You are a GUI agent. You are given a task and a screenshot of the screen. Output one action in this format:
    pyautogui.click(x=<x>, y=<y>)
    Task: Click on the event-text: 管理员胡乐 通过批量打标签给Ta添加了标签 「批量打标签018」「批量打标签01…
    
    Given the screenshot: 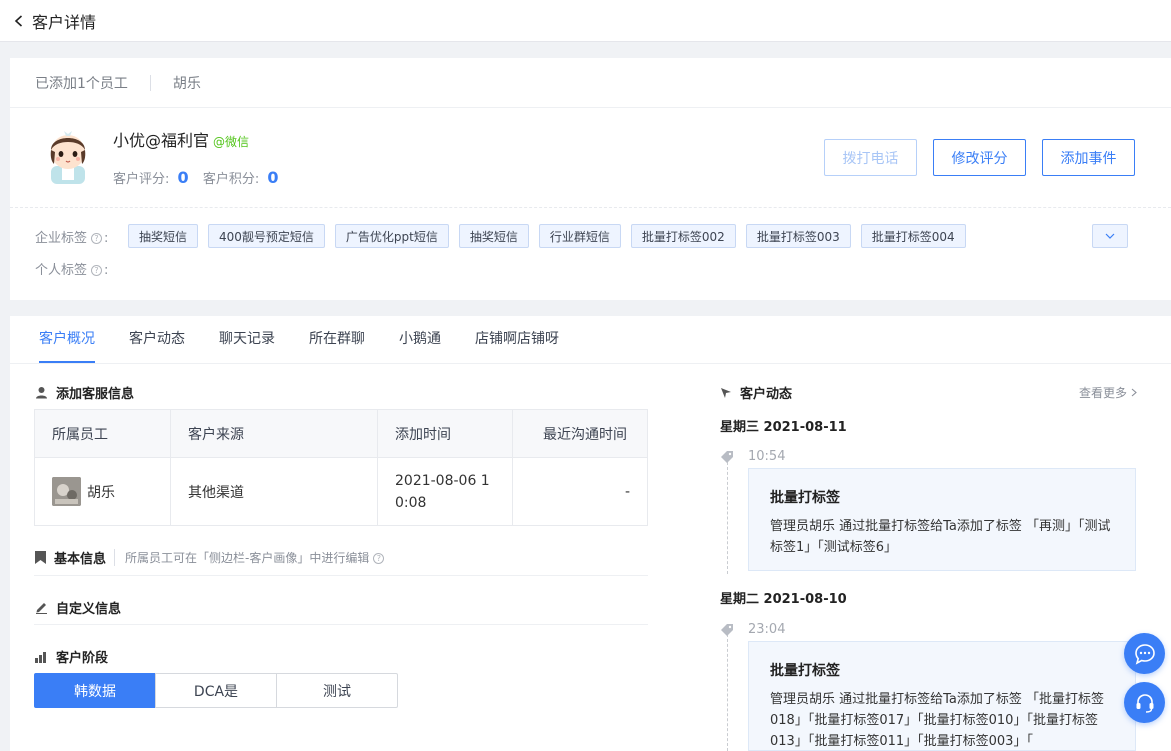 What is the action you would take?
    pyautogui.click(x=937, y=720)
    